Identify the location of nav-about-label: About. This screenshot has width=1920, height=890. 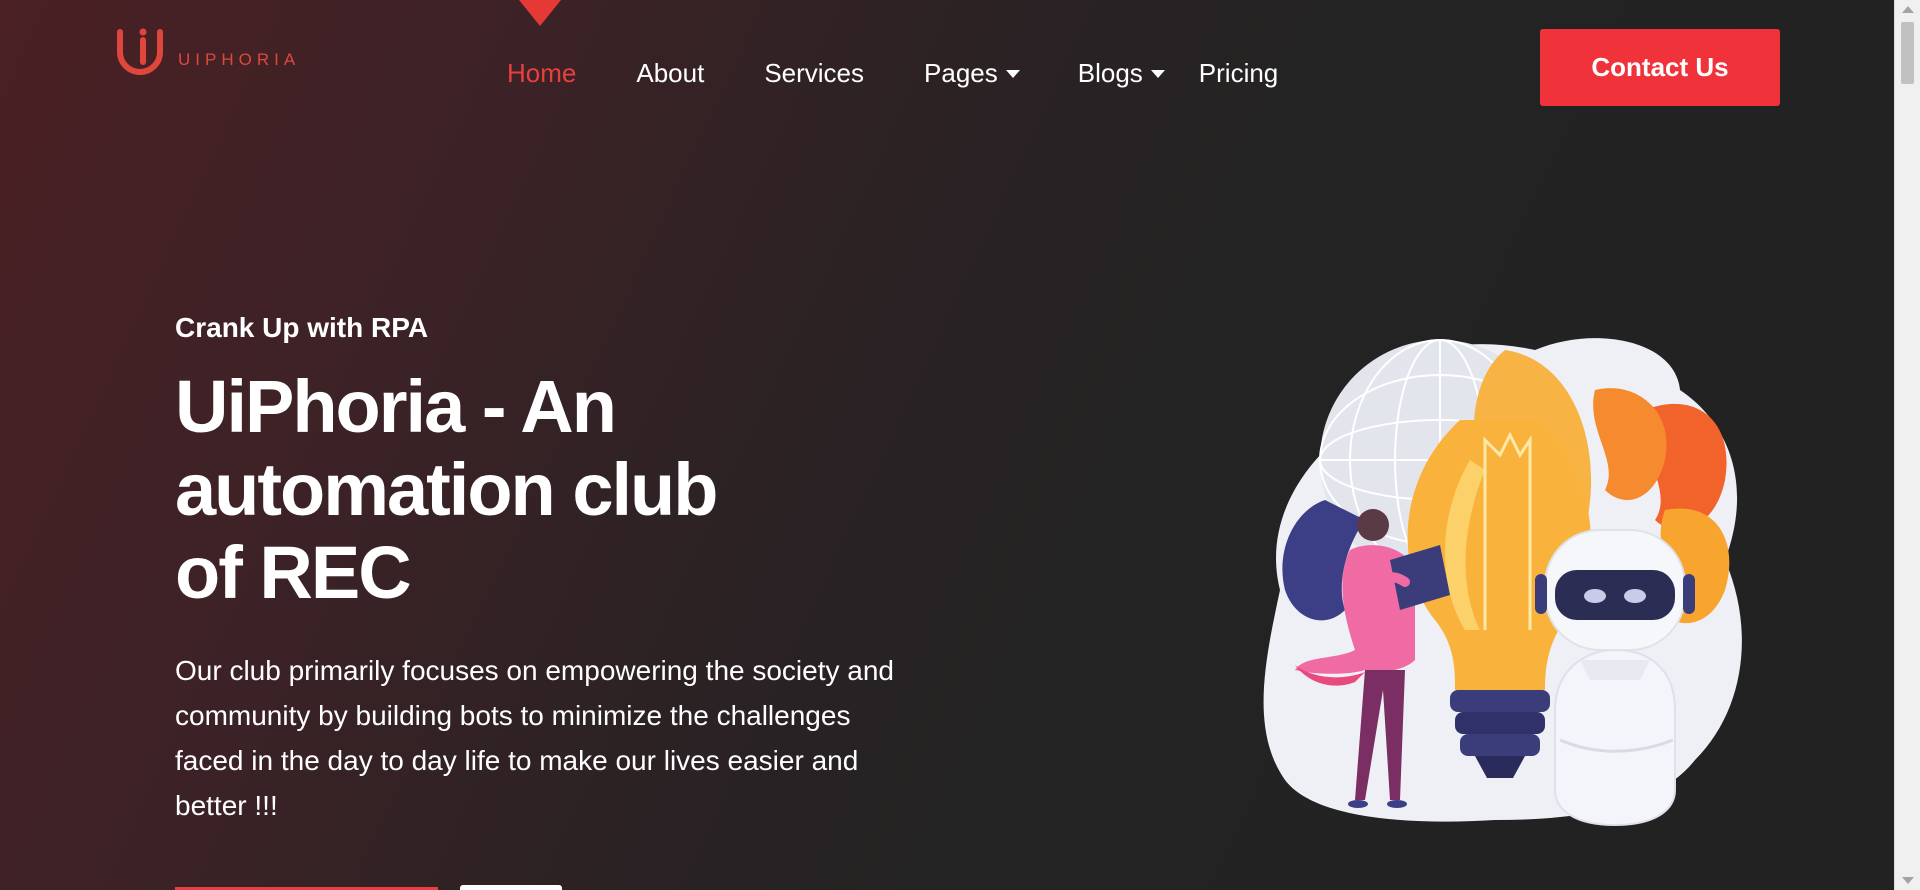
(670, 73).